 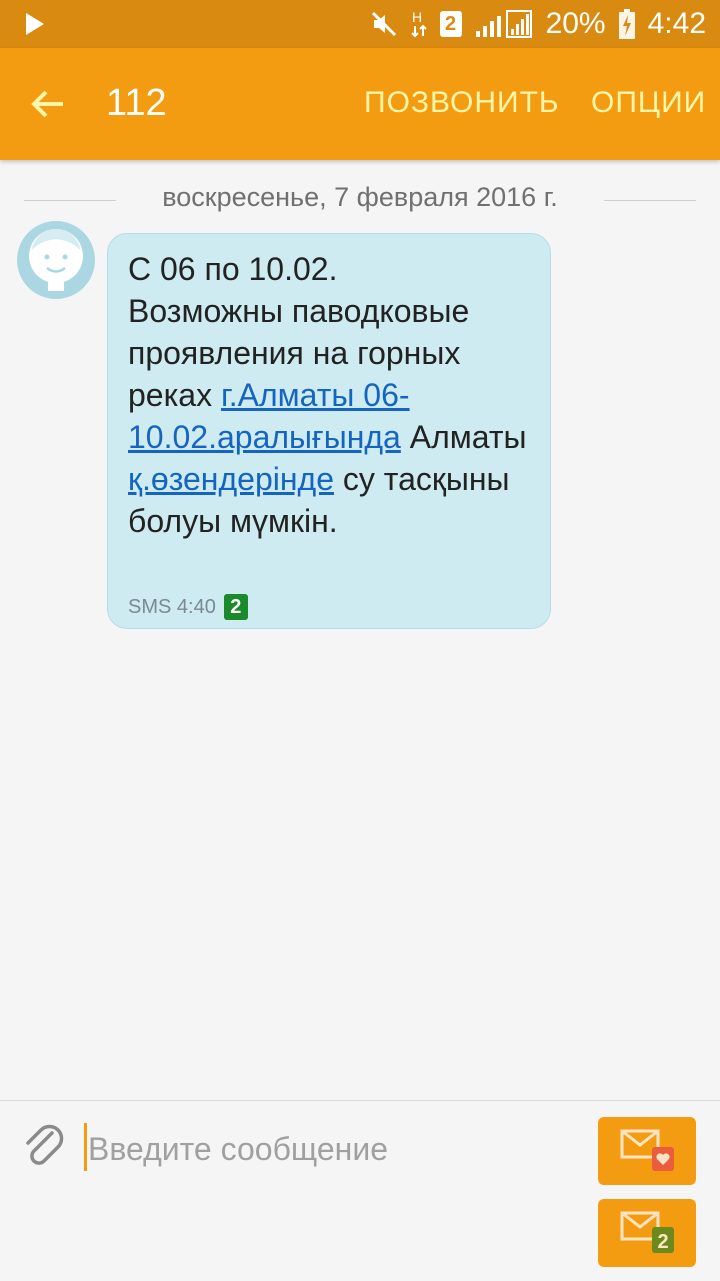 I want to click on sim-2-icon: 2, so click(x=235, y=607).